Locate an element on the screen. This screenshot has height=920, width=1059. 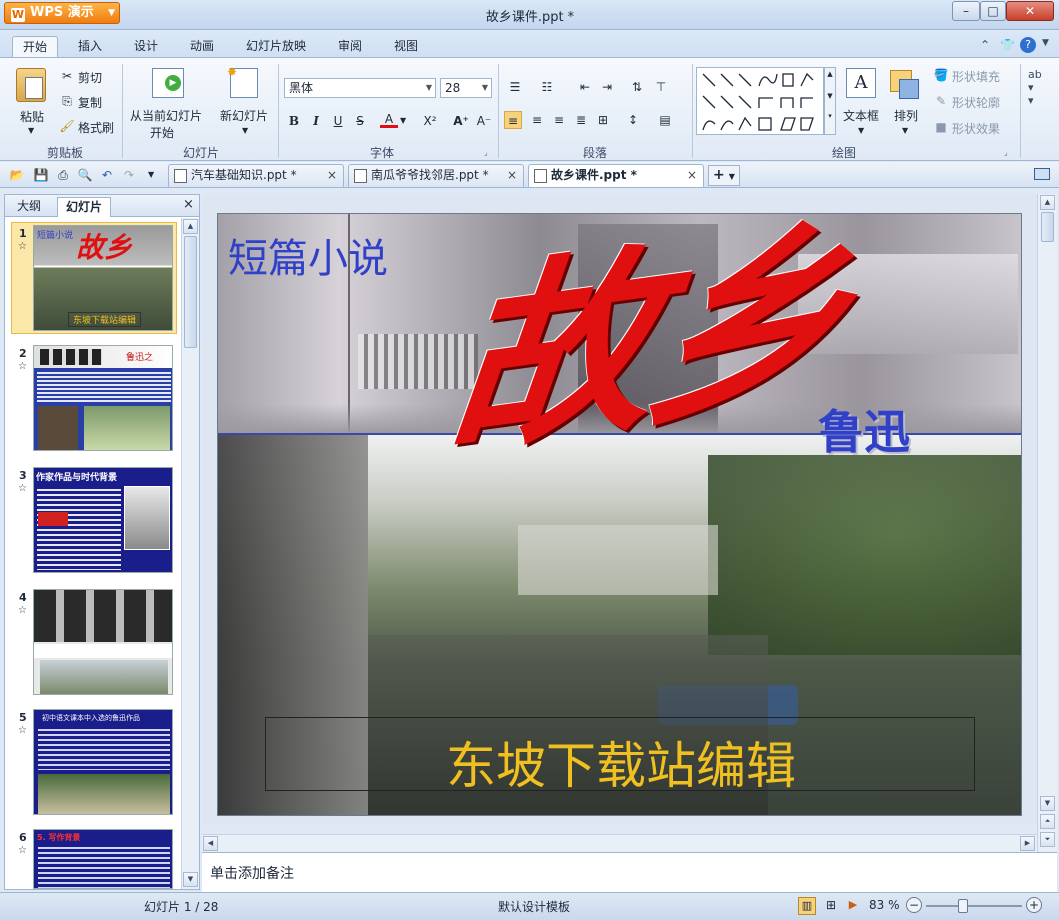
paste-icon is located at coordinates (31, 85).